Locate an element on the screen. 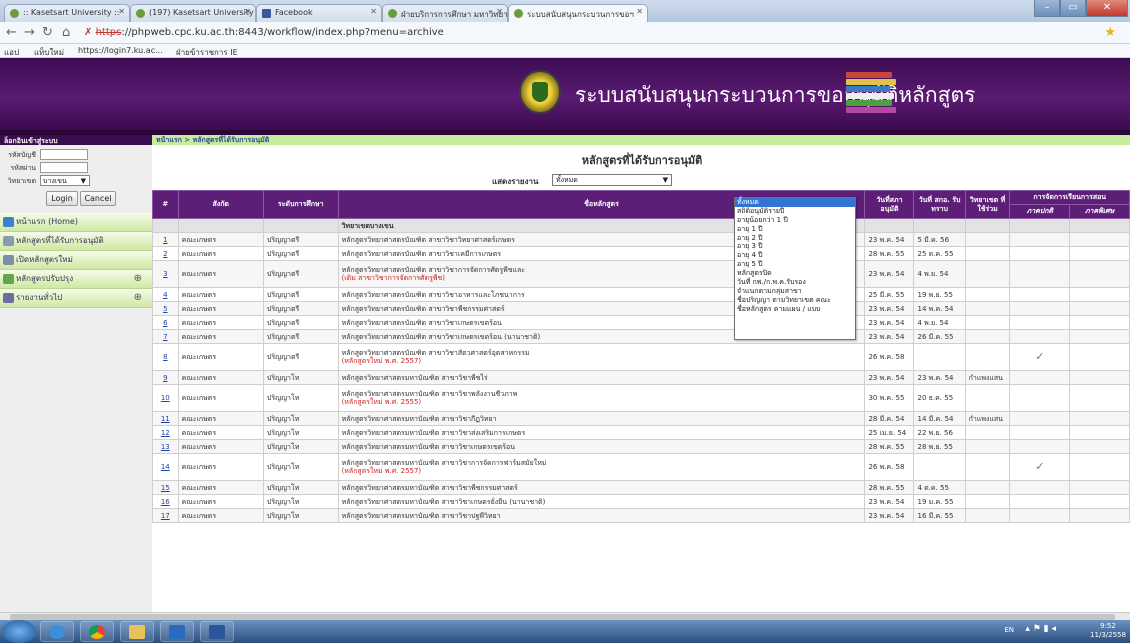  taskbar-chrome is located at coordinates (97, 631).